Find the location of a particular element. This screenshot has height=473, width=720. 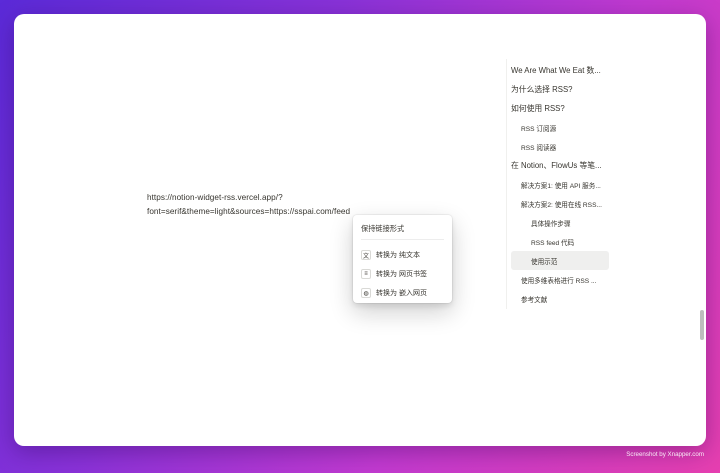

toc-item: RSS feed 代码 is located at coordinates (560, 241).